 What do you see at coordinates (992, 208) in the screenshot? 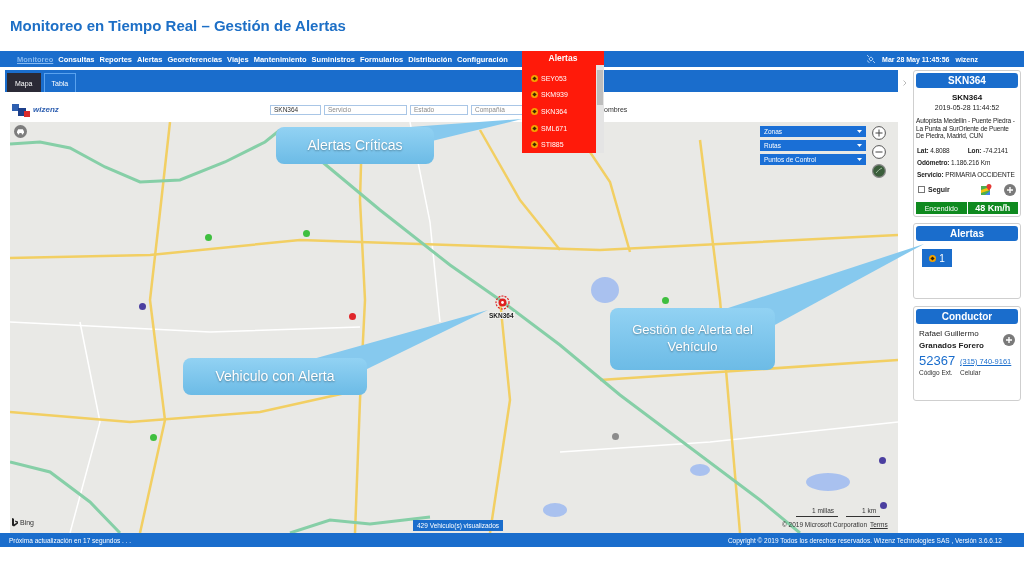
I see `speed-value: 48 Km/h` at bounding box center [992, 208].